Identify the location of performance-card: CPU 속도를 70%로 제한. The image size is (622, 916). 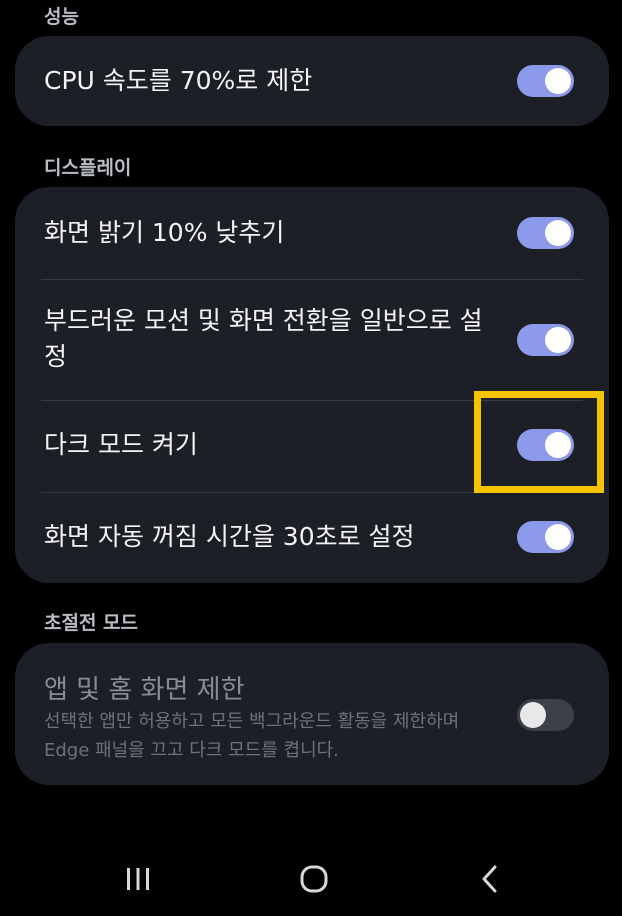
(312, 81).